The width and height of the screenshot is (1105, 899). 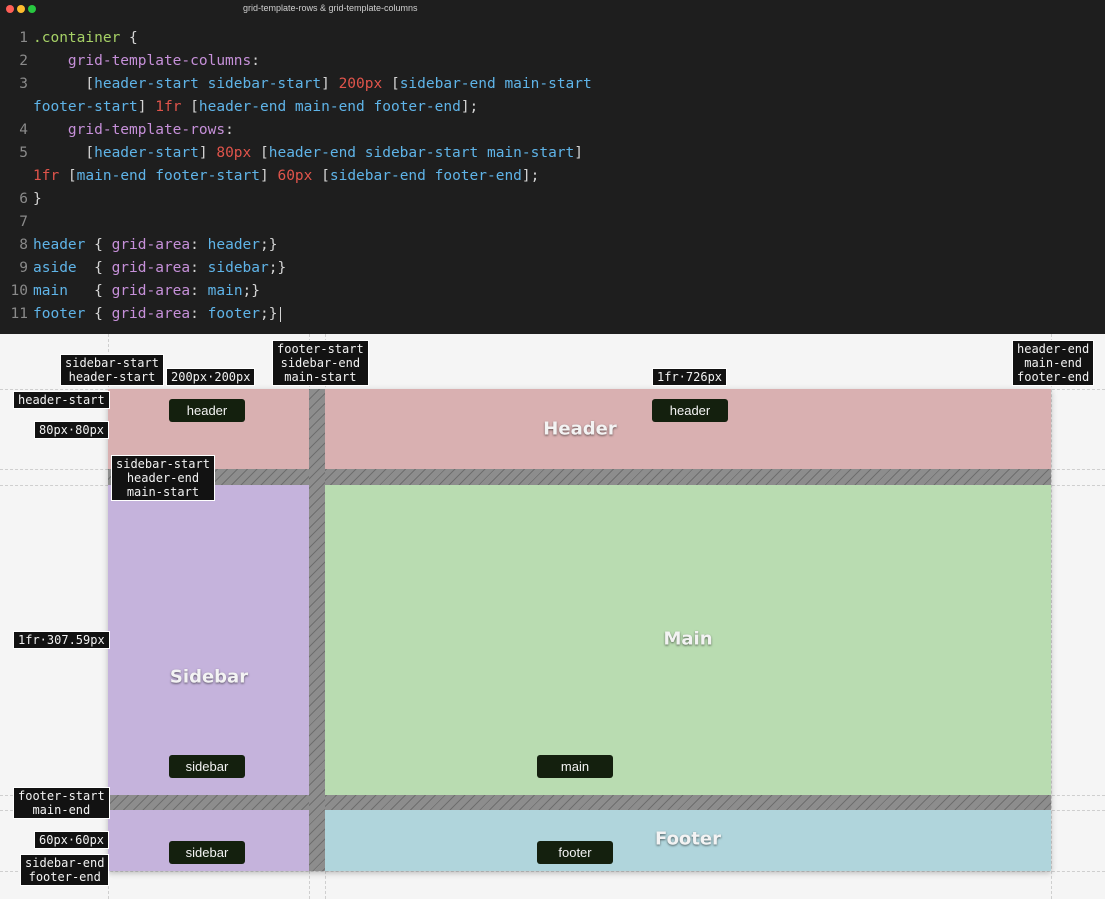 I want to click on line-number: 8, so click(x=23, y=245).